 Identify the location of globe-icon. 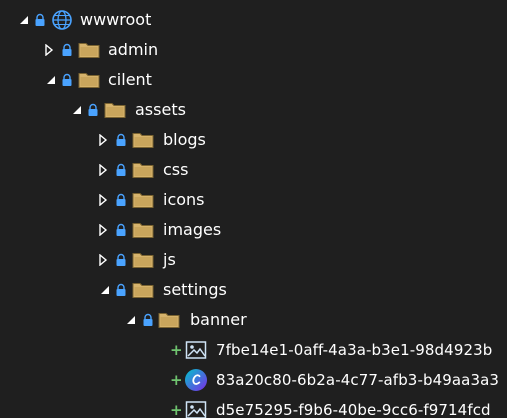
(62, 20).